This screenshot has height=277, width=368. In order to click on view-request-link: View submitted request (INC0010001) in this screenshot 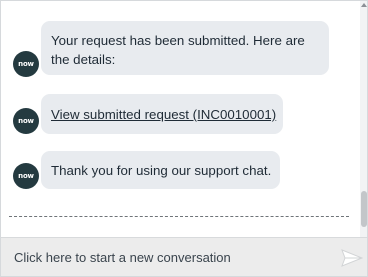, I will do `click(163, 114)`.